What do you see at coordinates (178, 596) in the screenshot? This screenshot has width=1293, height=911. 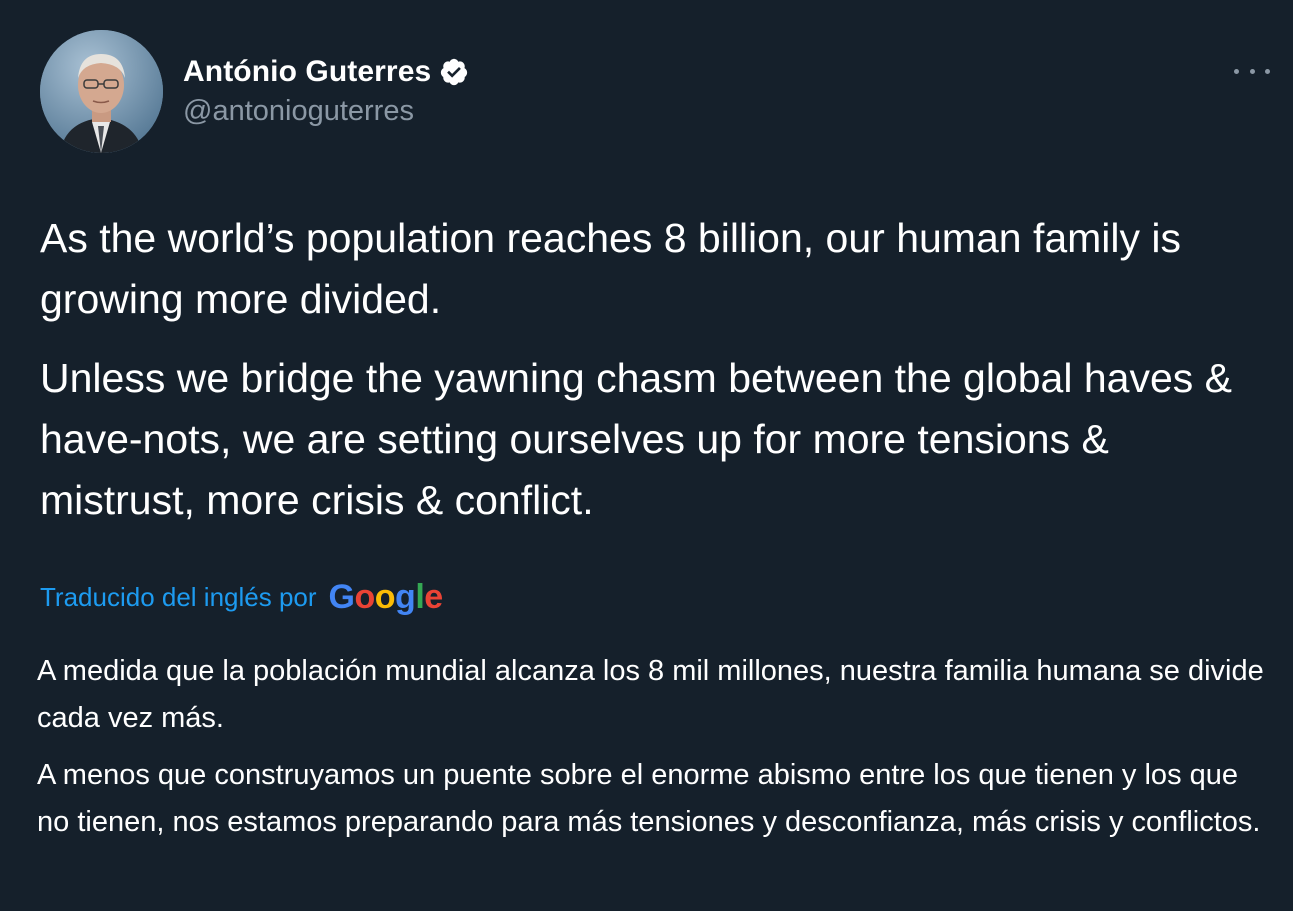 I see `translation-label: Traducido del inglés por` at bounding box center [178, 596].